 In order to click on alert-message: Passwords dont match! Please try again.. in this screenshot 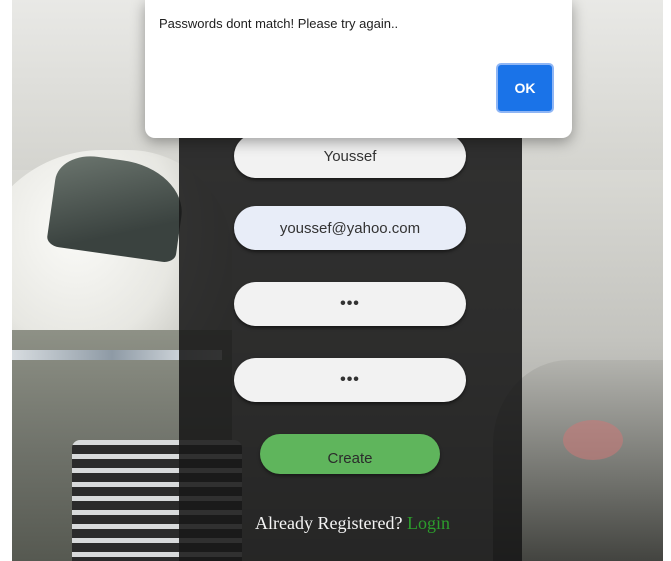, I will do `click(279, 23)`.